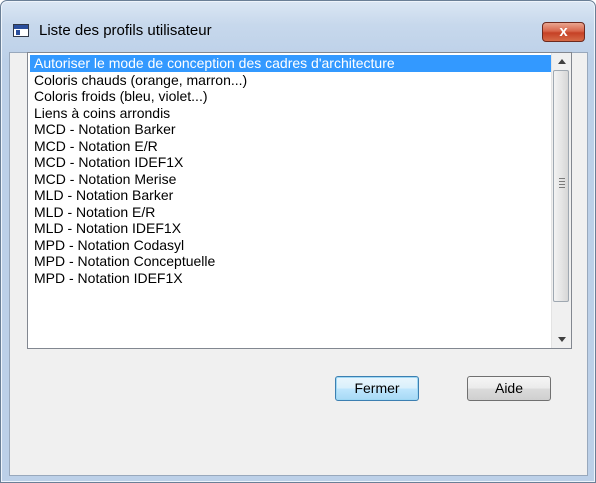 This screenshot has height=483, width=596. I want to click on list-item: Coloris chauds (orange, marron...), so click(291, 80).